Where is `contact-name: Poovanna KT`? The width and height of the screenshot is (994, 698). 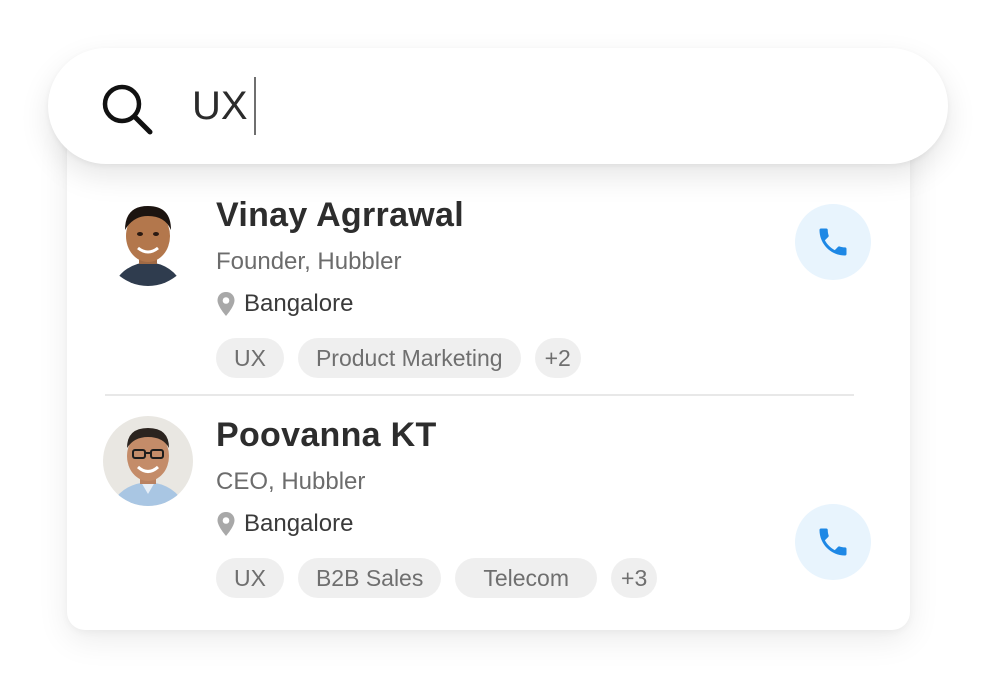 contact-name: Poovanna KT is located at coordinates (326, 435).